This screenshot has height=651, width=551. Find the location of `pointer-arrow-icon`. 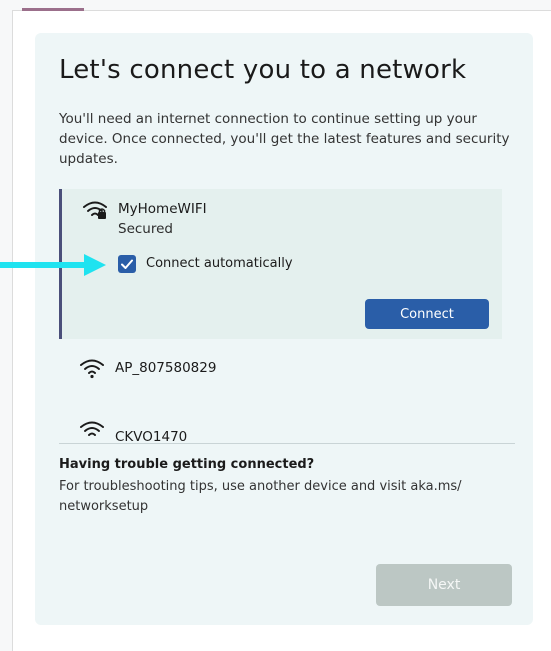

pointer-arrow-icon is located at coordinates (53, 265).